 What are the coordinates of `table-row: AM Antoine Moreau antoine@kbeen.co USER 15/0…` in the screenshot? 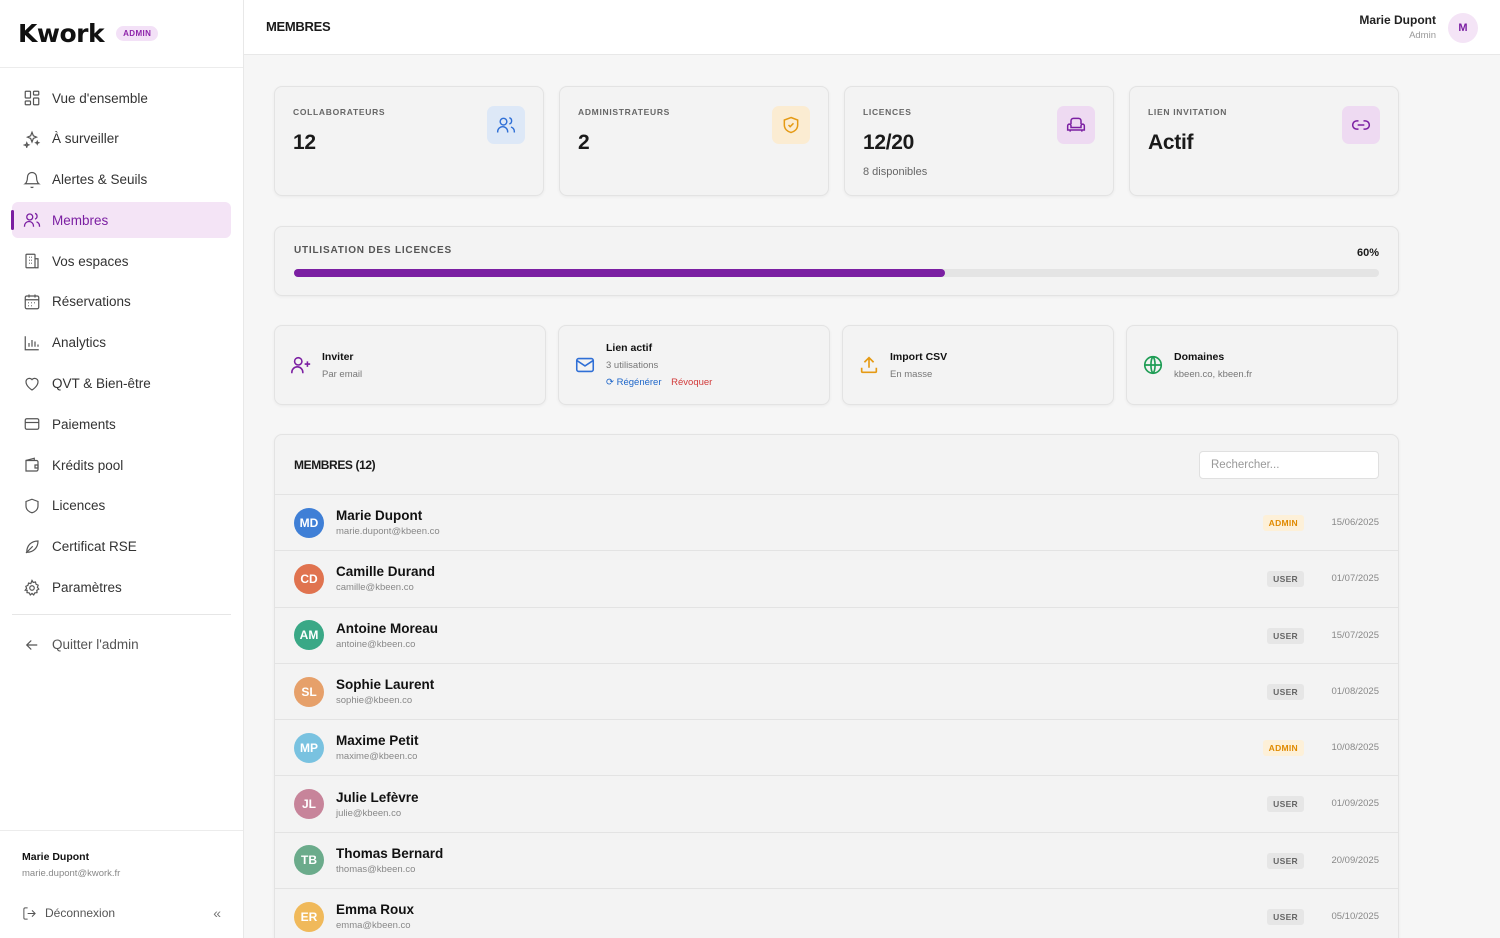 It's located at (836, 636).